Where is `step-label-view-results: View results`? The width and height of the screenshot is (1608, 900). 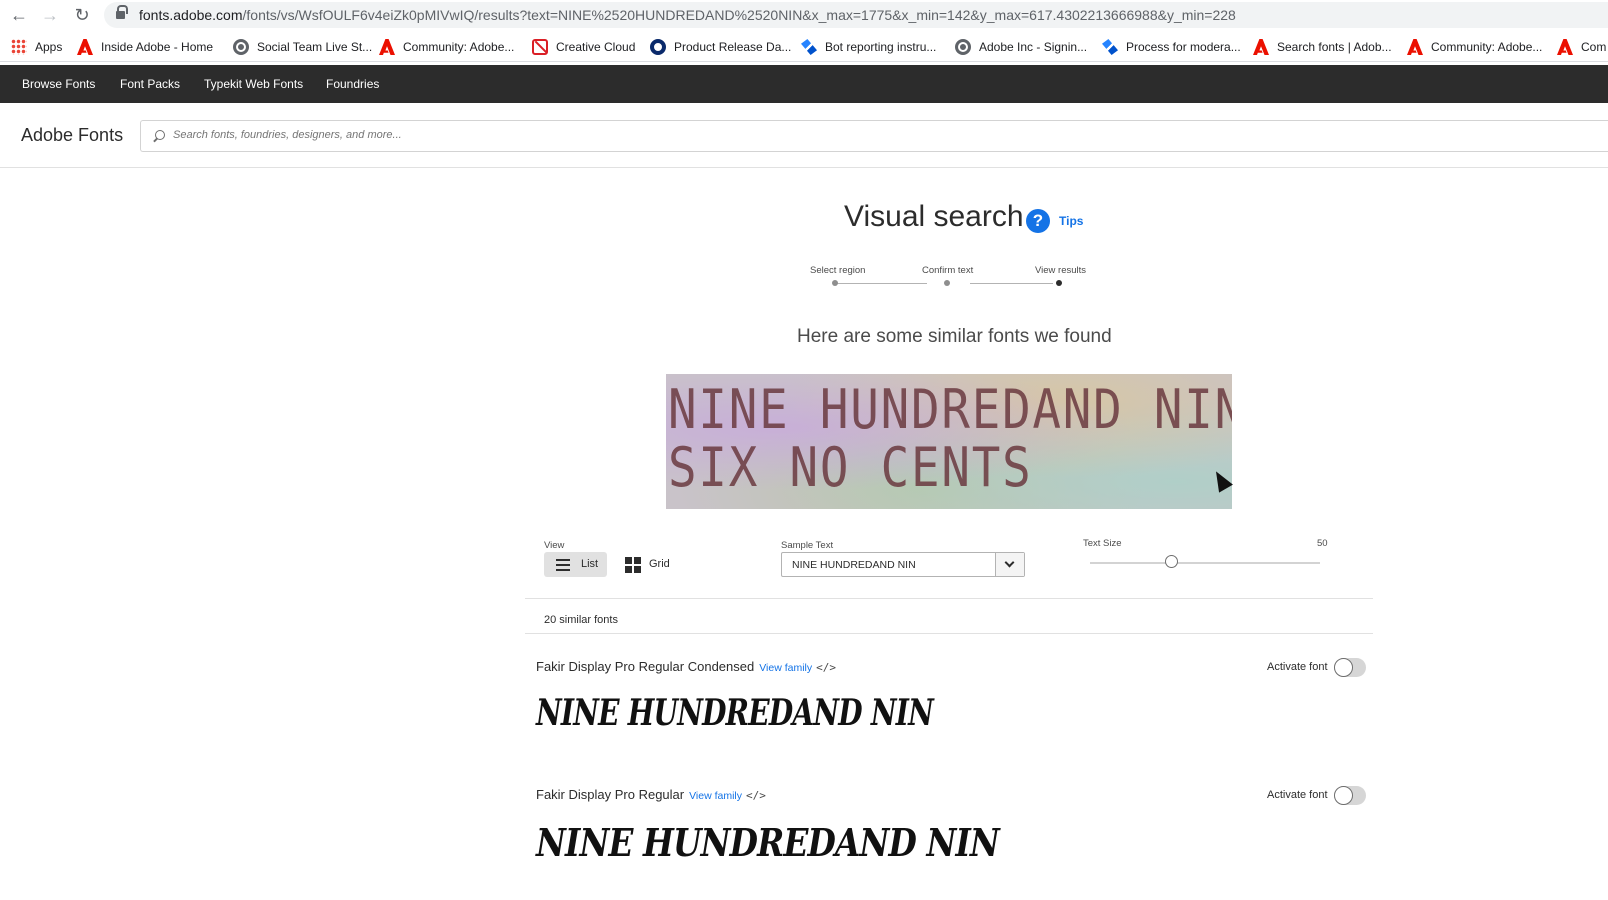 step-label-view-results: View results is located at coordinates (1061, 270).